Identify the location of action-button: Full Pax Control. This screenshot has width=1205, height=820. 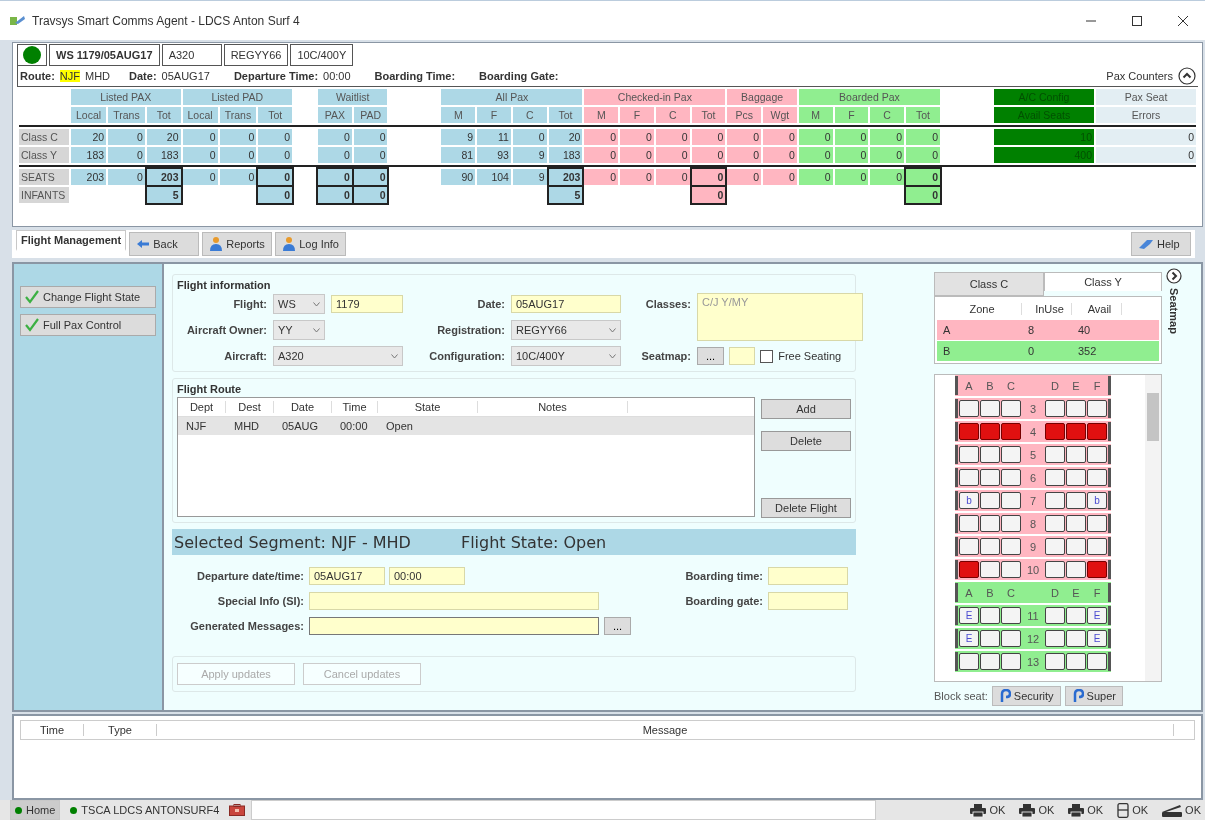
(88, 325).